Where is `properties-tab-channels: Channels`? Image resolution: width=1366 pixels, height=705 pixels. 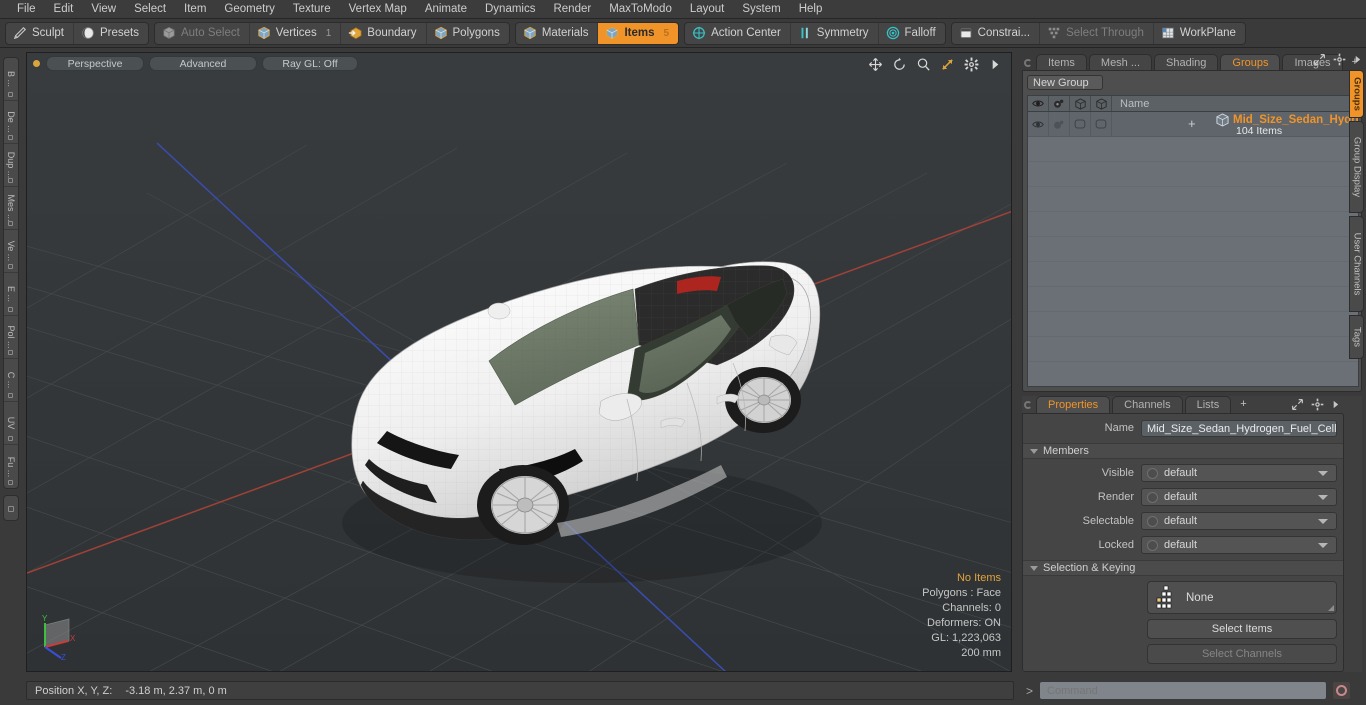 properties-tab-channels: Channels is located at coordinates (1147, 404).